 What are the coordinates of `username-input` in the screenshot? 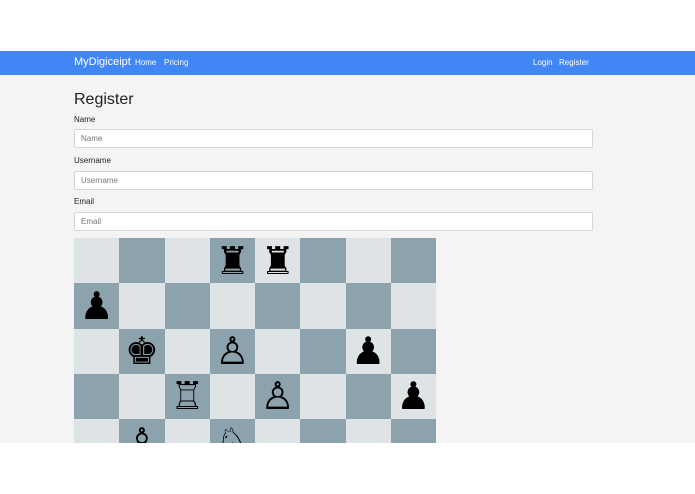 It's located at (333, 180).